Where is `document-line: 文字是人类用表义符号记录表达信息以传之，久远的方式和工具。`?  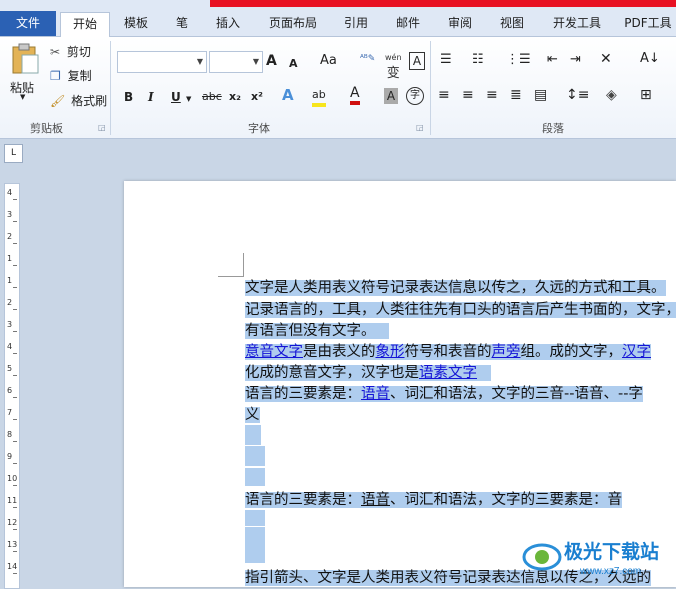
document-line: 文字是人类用表义符号记录表达信息以传之，久远的方式和工具。 is located at coordinates (455, 288).